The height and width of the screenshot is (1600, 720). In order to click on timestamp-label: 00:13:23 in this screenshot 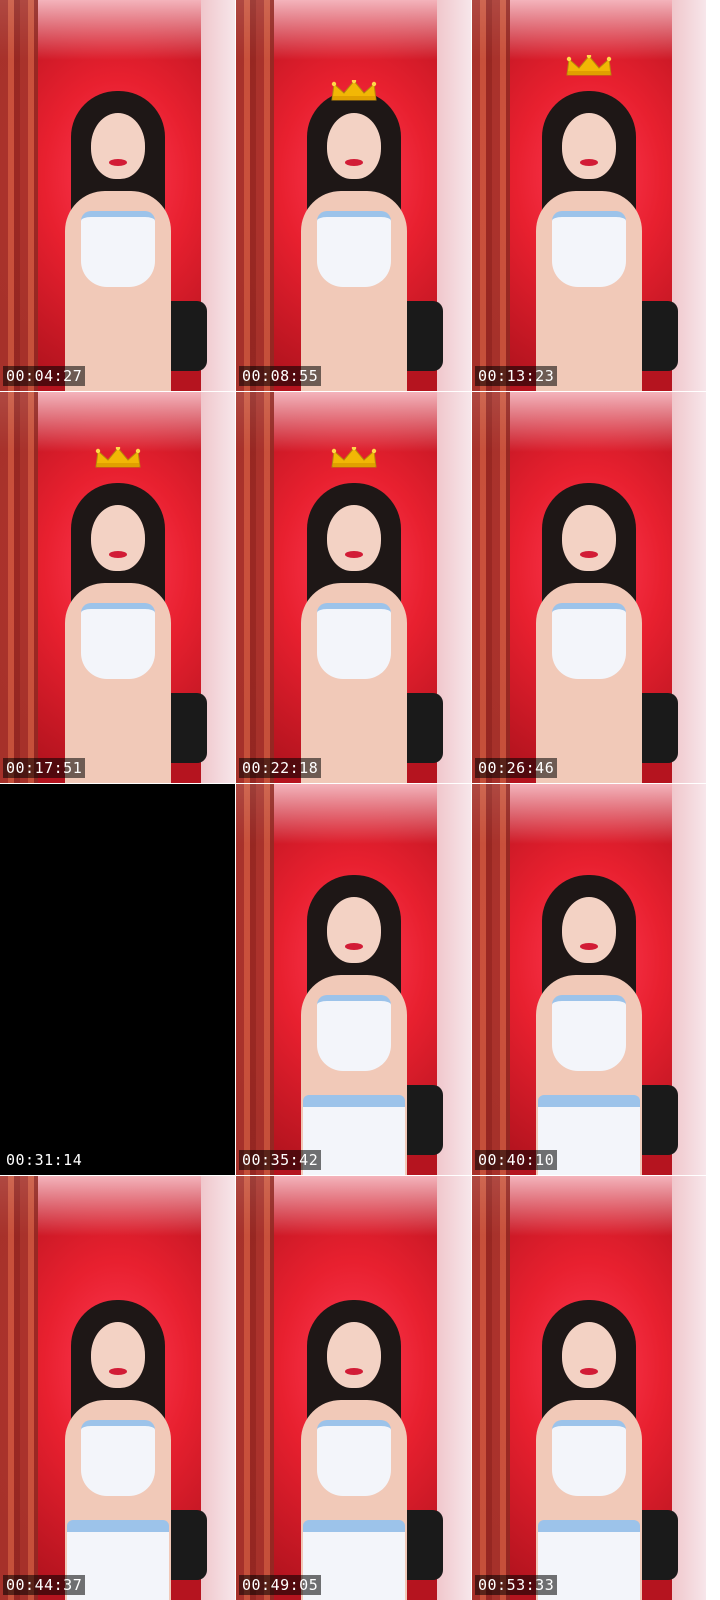, I will do `click(516, 376)`.